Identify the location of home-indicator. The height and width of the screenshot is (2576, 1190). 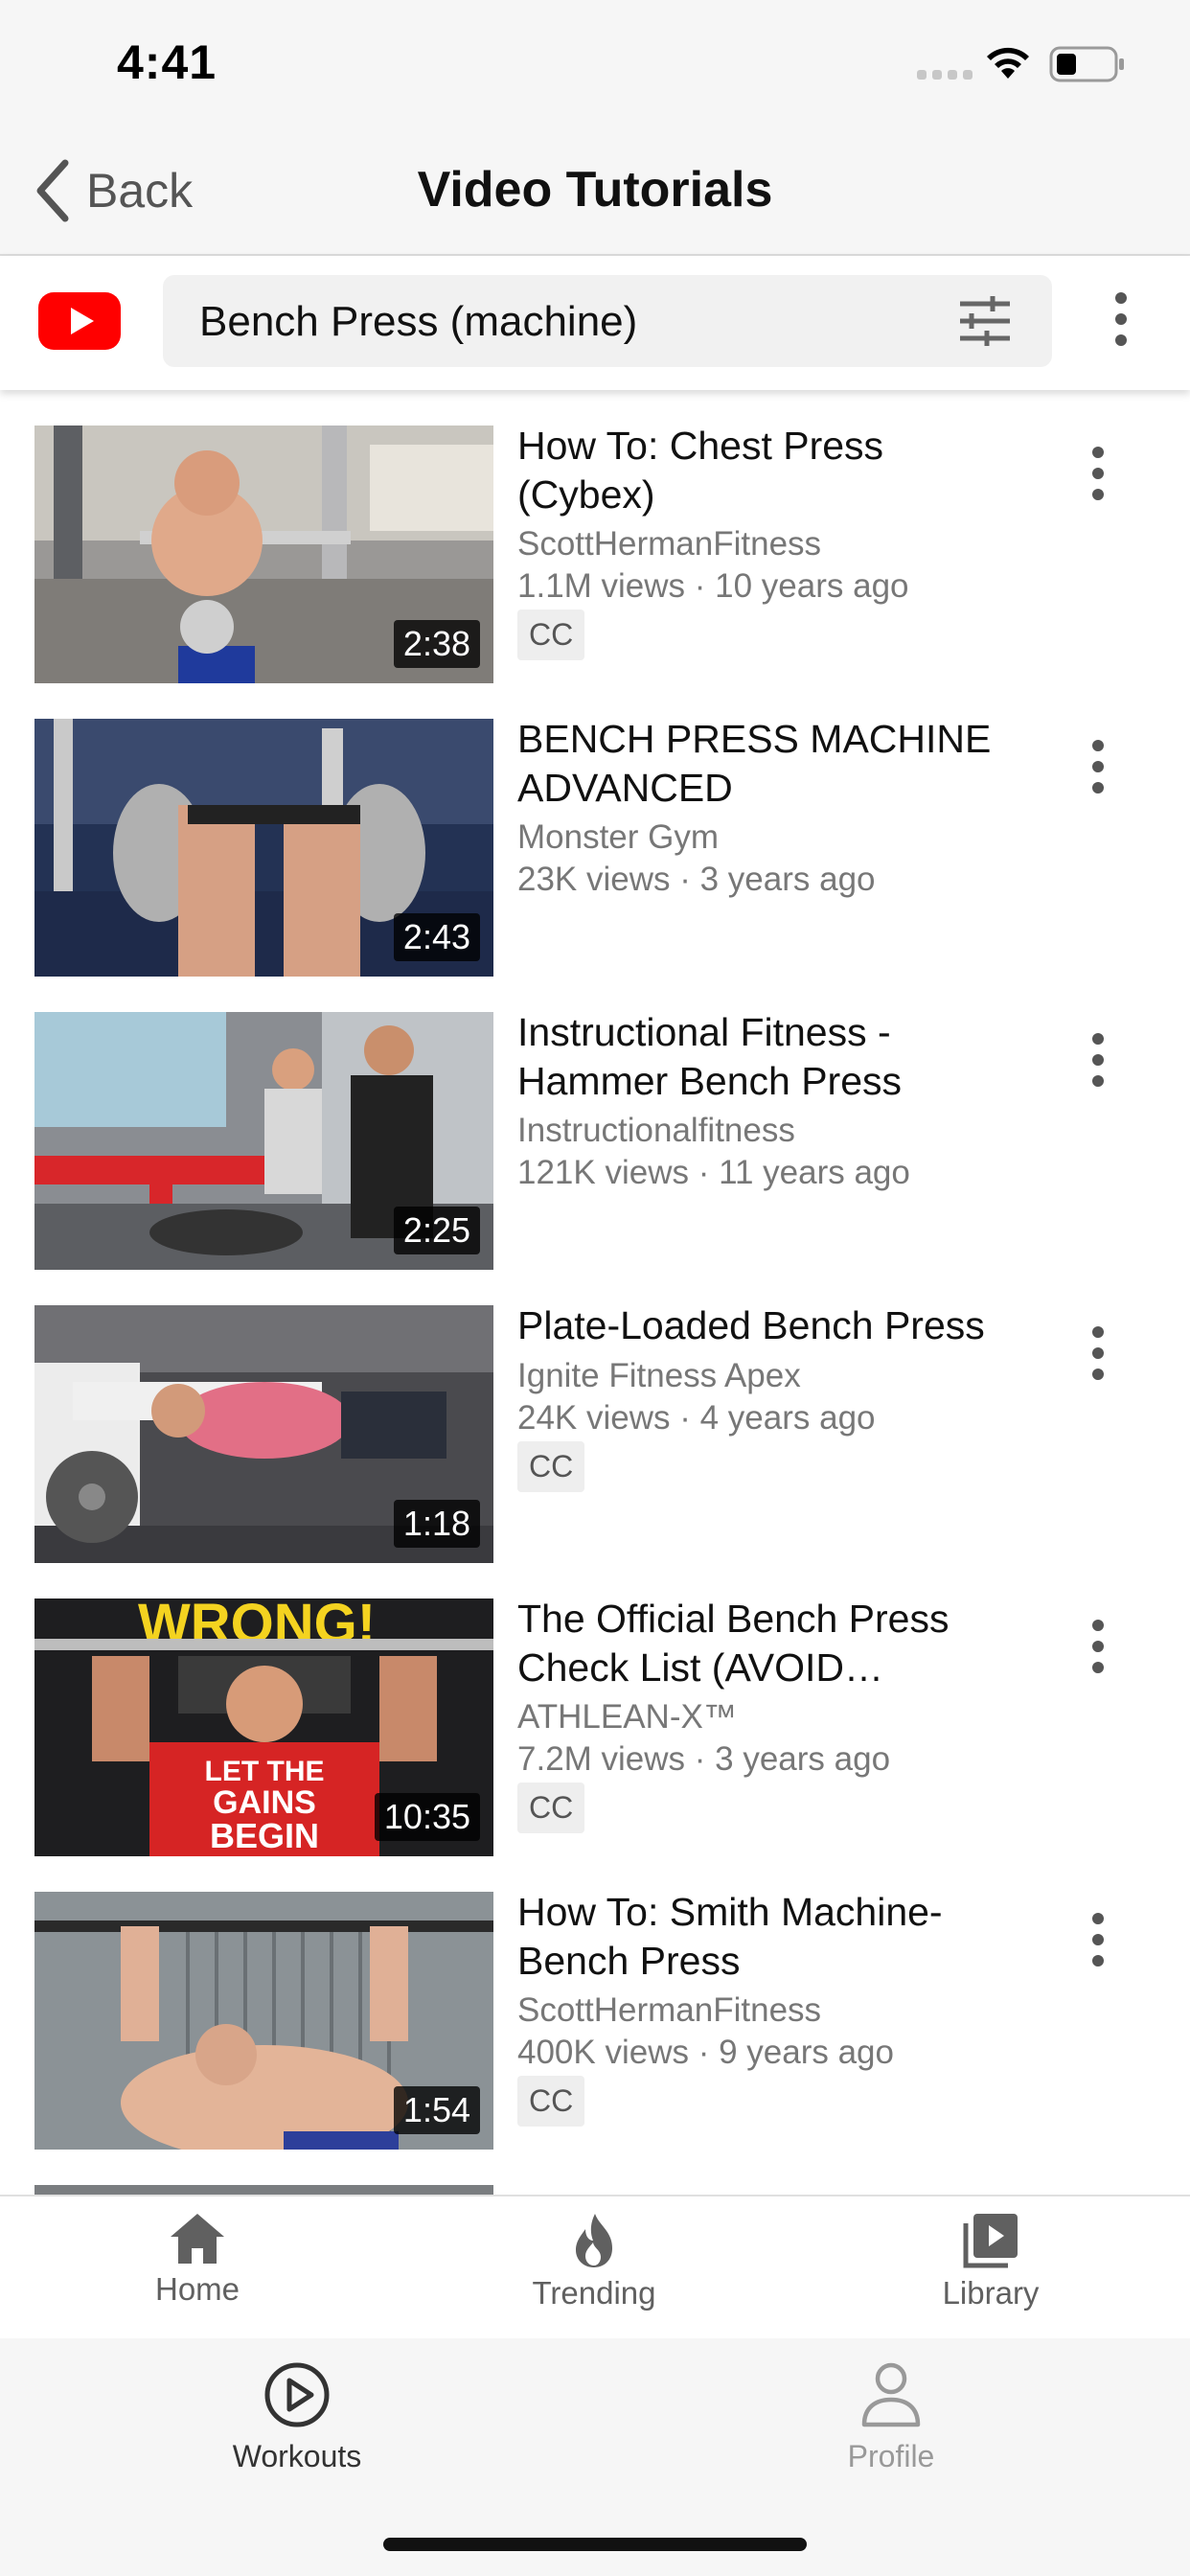
(595, 2544).